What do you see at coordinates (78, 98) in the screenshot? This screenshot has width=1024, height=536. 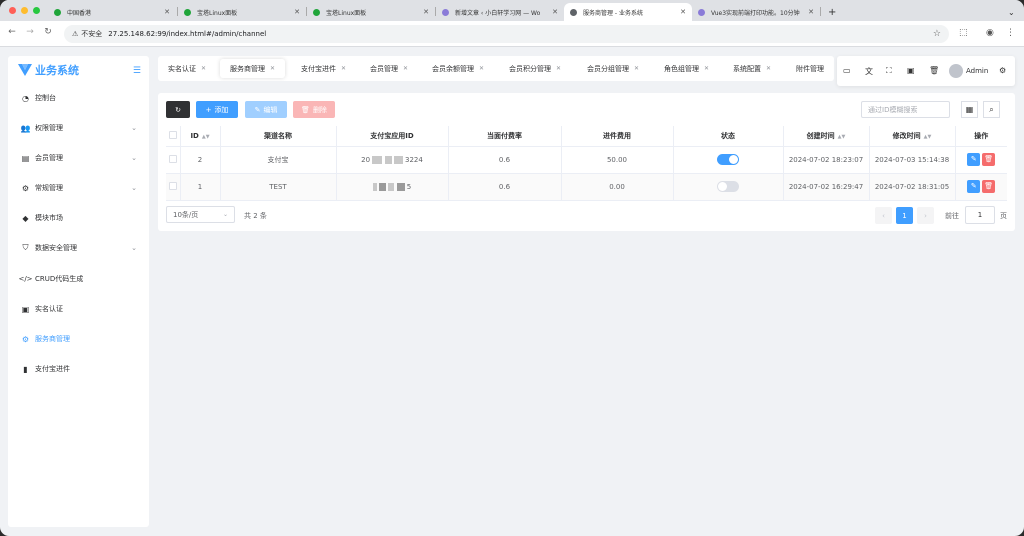 I see `sidebar-item-dashboard: ◔ 控制台` at bounding box center [78, 98].